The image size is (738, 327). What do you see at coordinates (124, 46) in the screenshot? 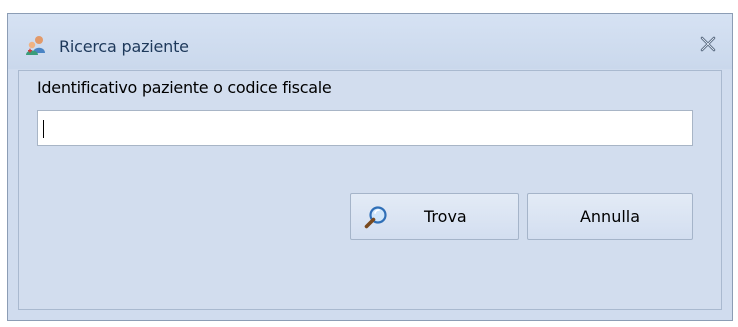
I see `dialog-title: Ricerca paziente` at bounding box center [124, 46].